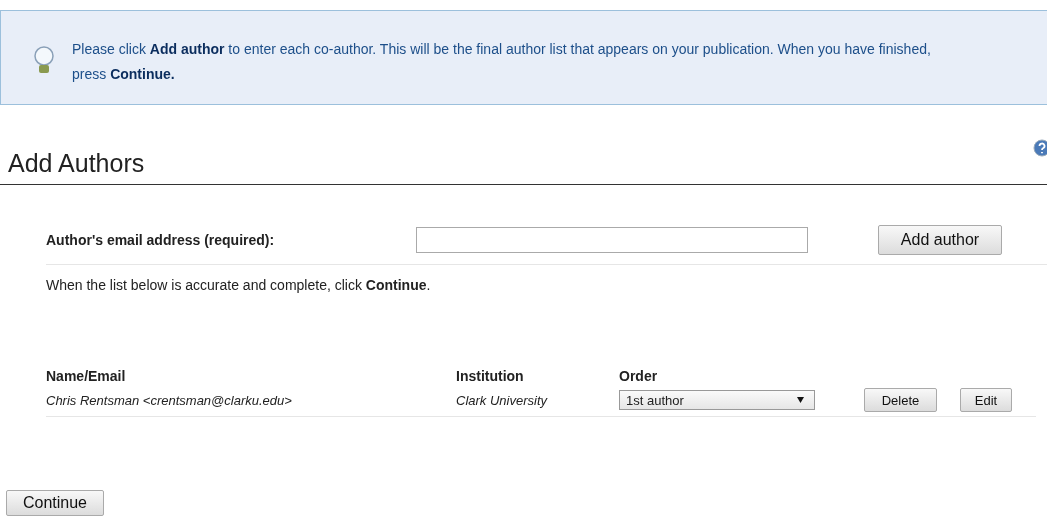 Image resolution: width=1047 pixels, height=517 pixels. What do you see at coordinates (717, 400) in the screenshot?
I see `order-dropdown: 1st author` at bounding box center [717, 400].